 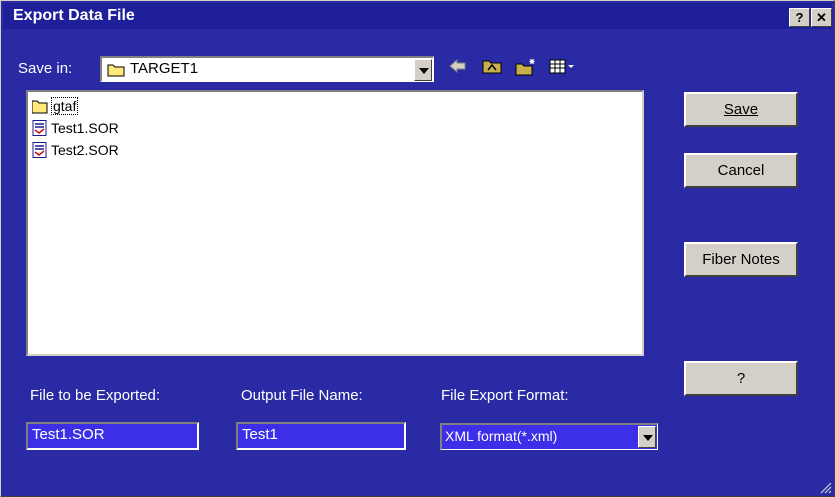 What do you see at coordinates (74, 15) in the screenshot?
I see `window-title: Export Data File` at bounding box center [74, 15].